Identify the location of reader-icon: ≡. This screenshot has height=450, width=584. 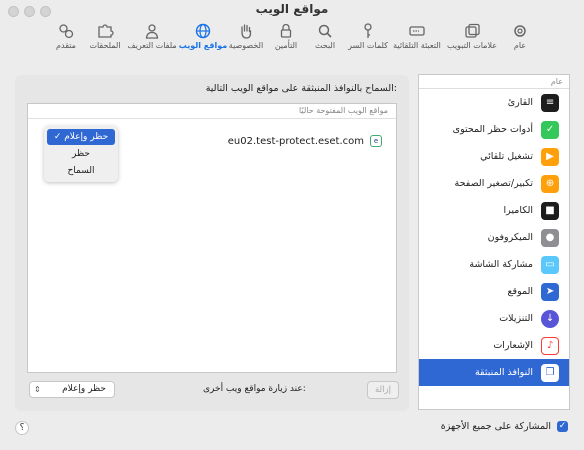
(550, 102).